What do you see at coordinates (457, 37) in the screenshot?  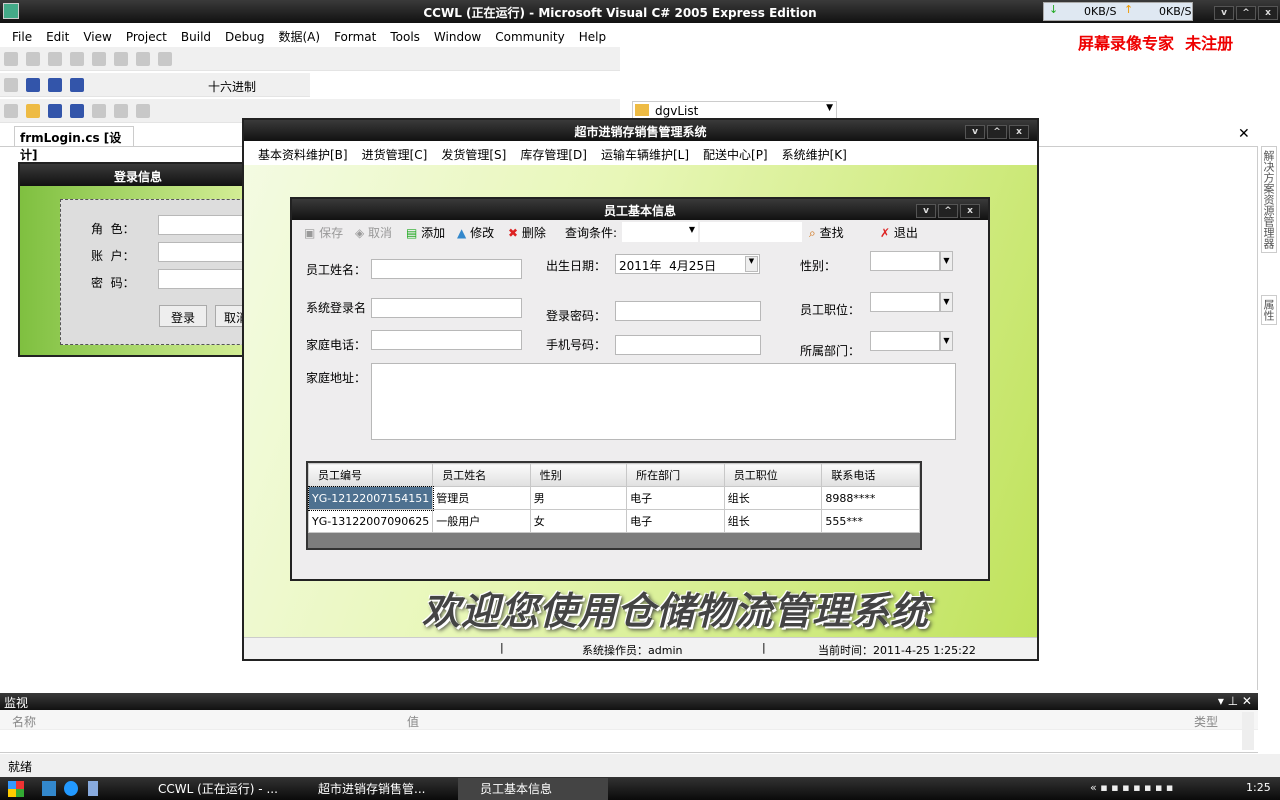 I see `menu-window: Window` at bounding box center [457, 37].